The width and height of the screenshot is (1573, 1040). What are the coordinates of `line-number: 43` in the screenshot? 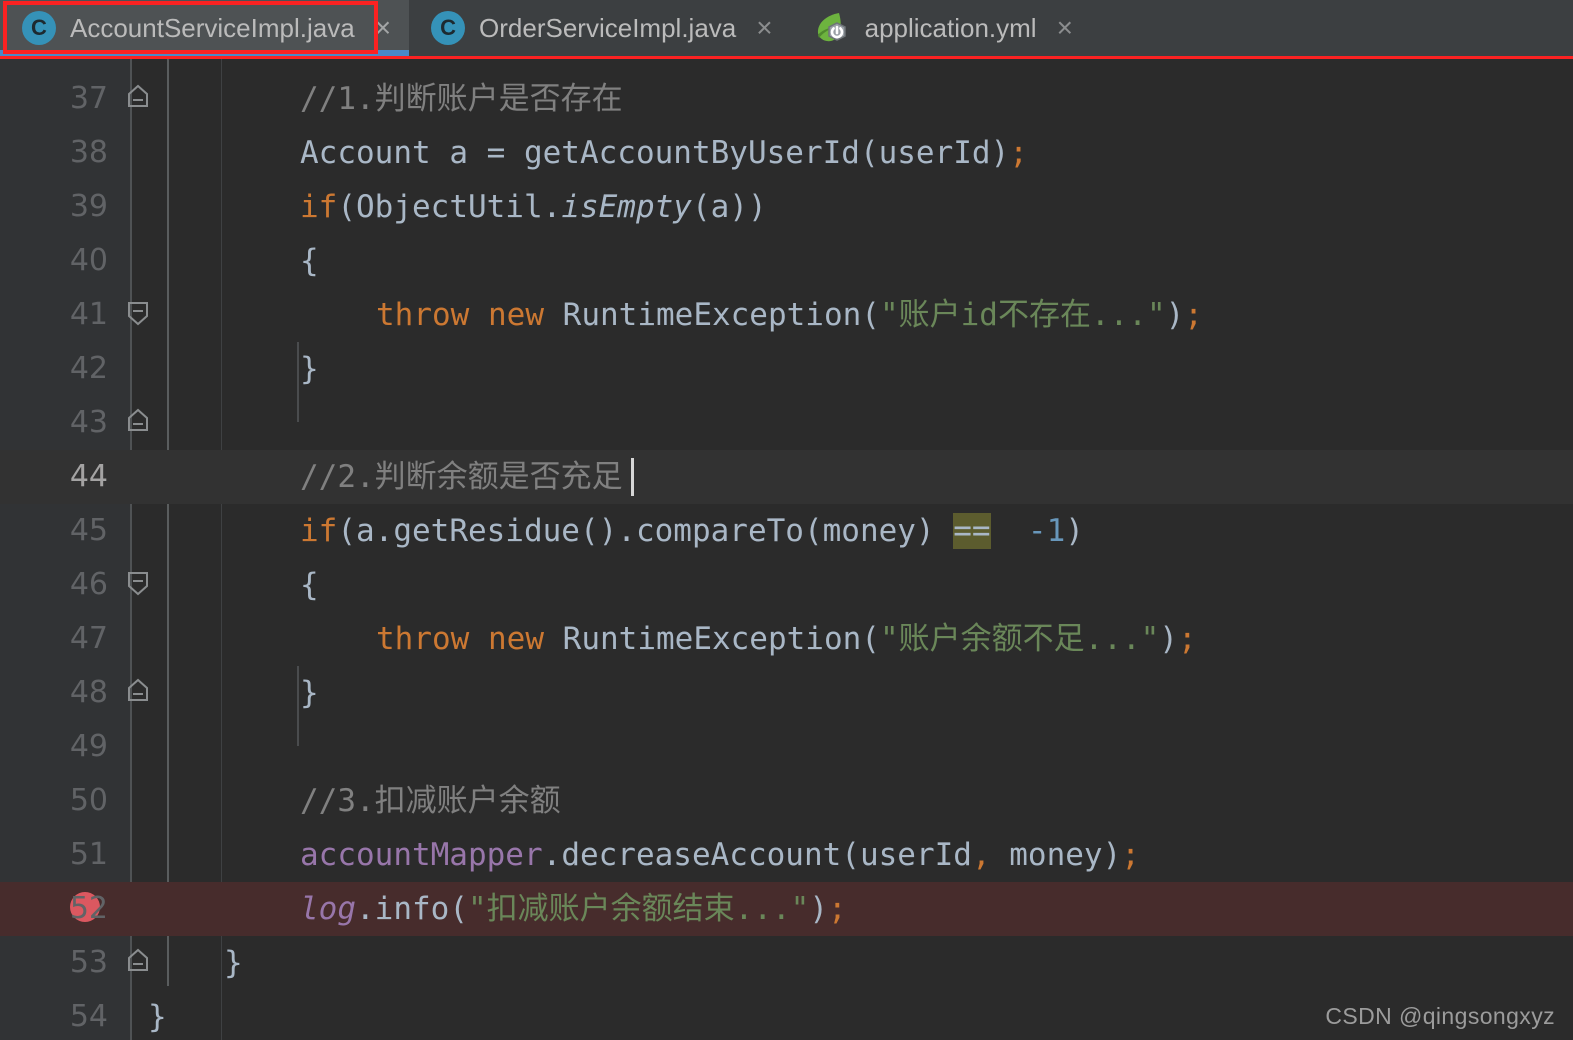 It's located at (88, 422).